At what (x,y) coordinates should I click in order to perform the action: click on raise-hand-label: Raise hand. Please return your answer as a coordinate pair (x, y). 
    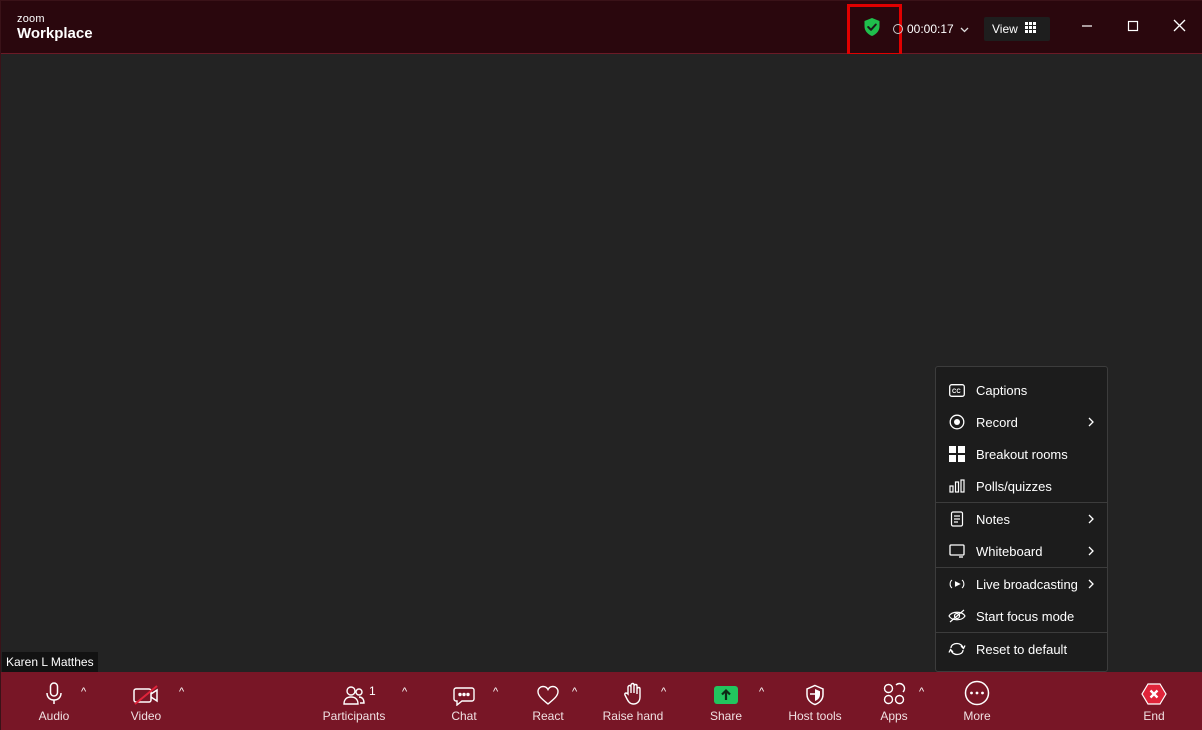
    Looking at the image, I should click on (633, 716).